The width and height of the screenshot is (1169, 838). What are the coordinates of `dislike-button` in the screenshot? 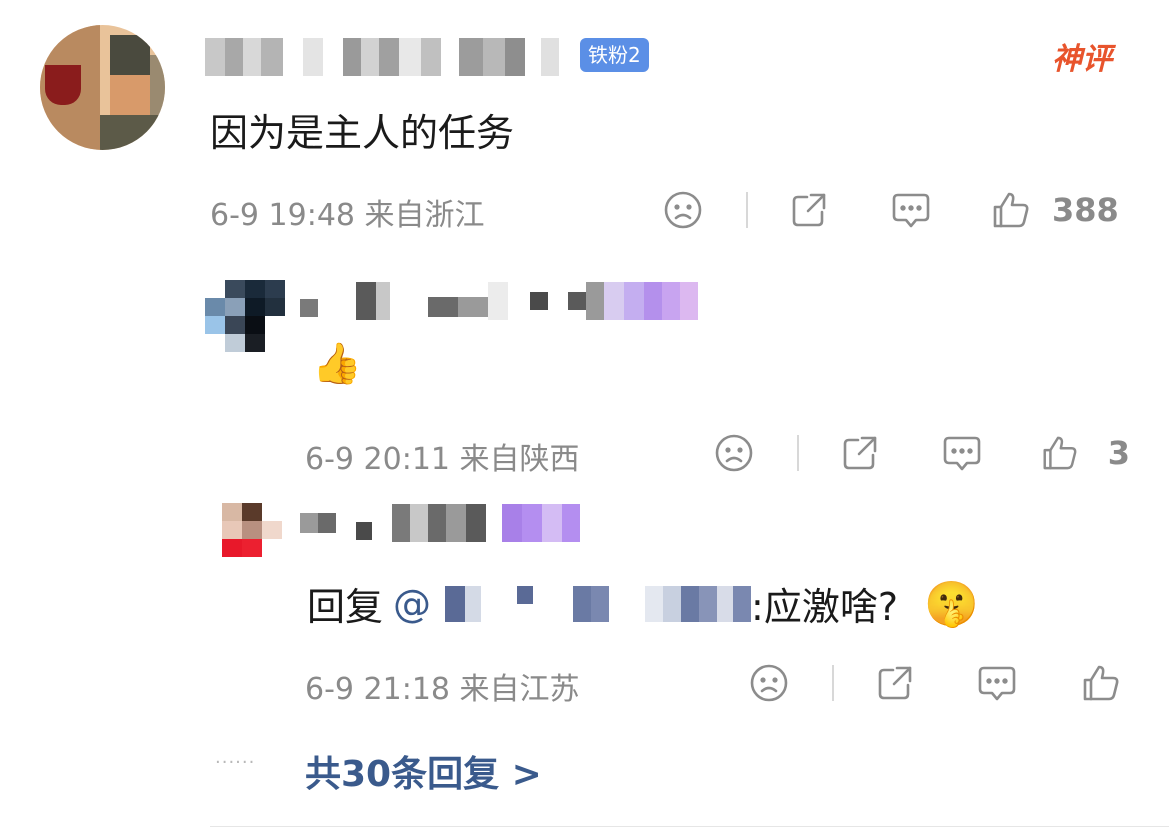 It's located at (683, 210).